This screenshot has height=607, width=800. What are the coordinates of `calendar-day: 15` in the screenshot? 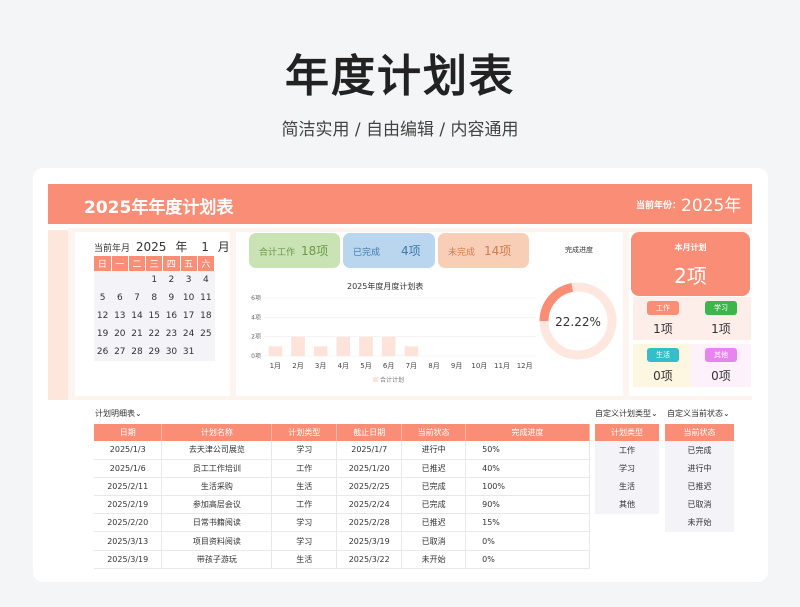 It's located at (154, 316).